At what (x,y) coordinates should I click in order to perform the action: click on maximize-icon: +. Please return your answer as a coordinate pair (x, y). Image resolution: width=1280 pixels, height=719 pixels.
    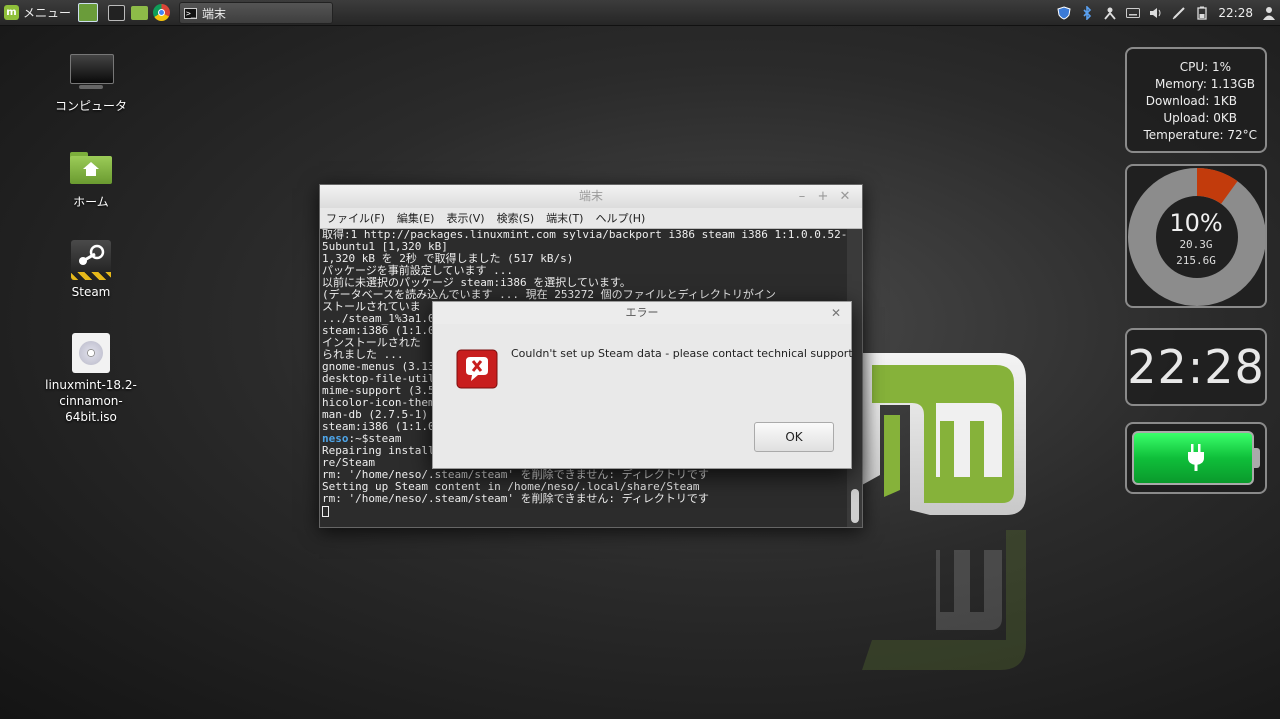
    Looking at the image, I should click on (823, 196).